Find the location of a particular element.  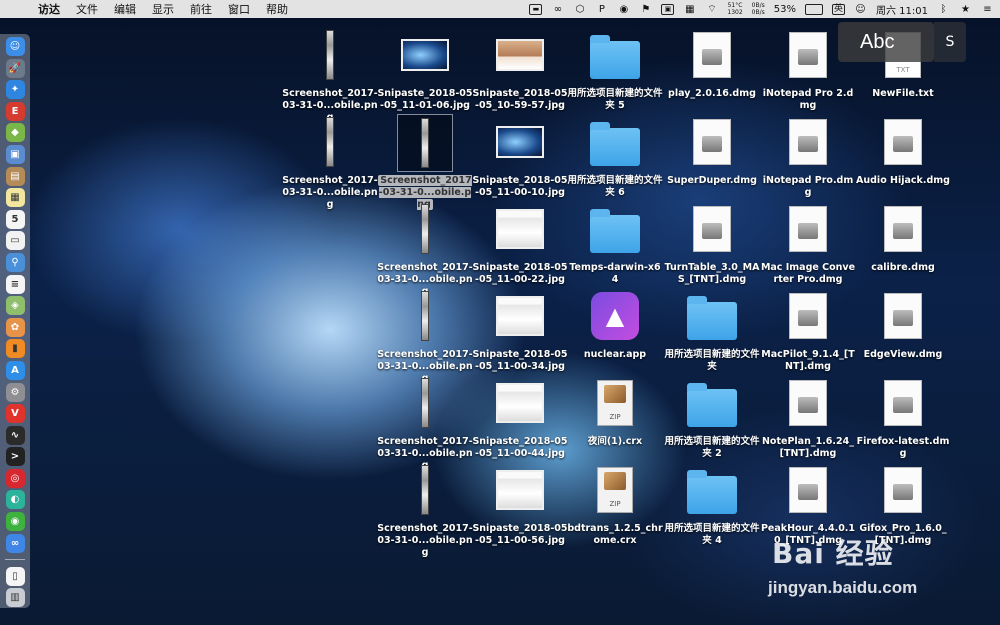

stickies-icon: ▦ is located at coordinates (15, 198).